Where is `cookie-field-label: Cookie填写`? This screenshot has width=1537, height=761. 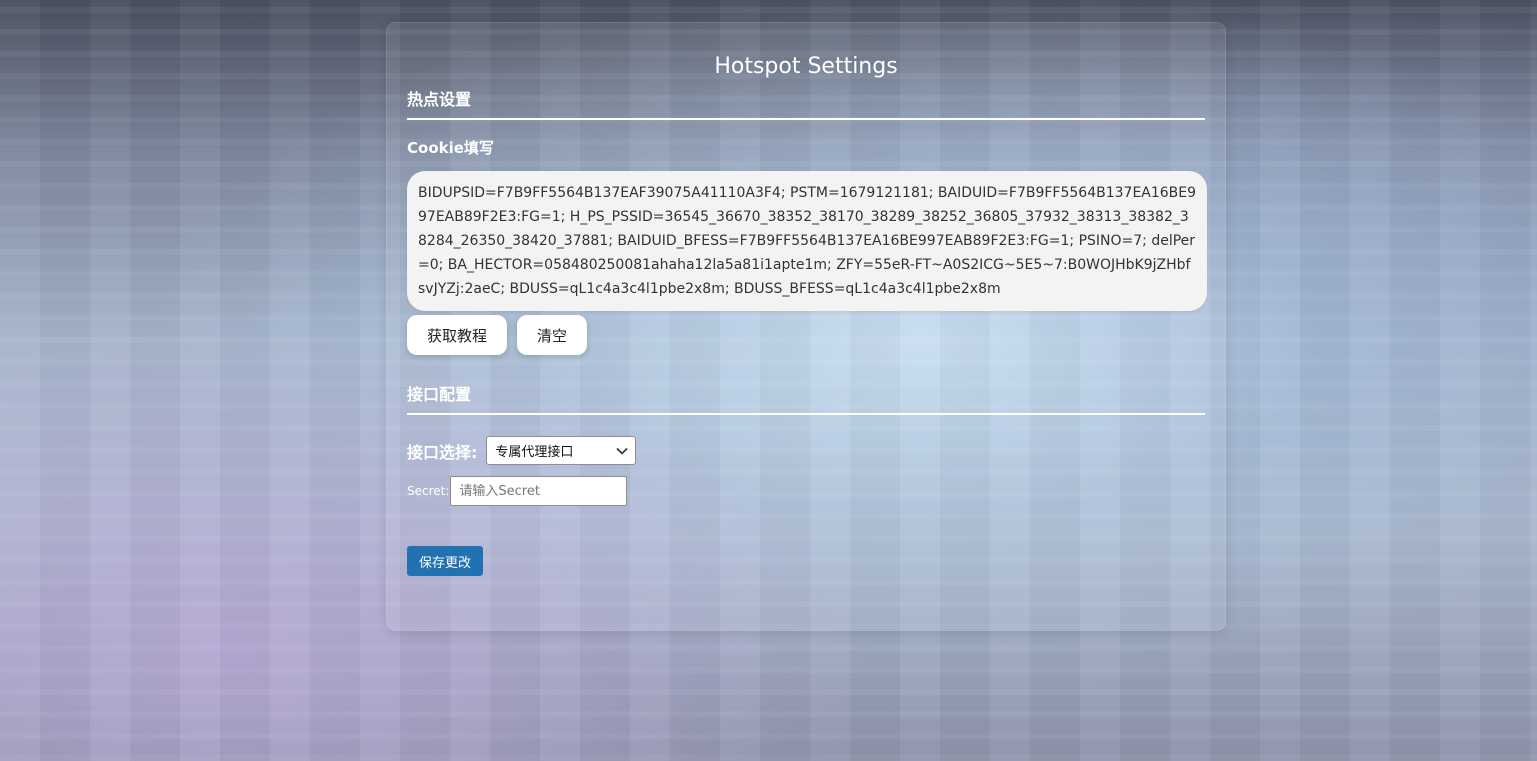
cookie-field-label: Cookie填写 is located at coordinates (450, 148).